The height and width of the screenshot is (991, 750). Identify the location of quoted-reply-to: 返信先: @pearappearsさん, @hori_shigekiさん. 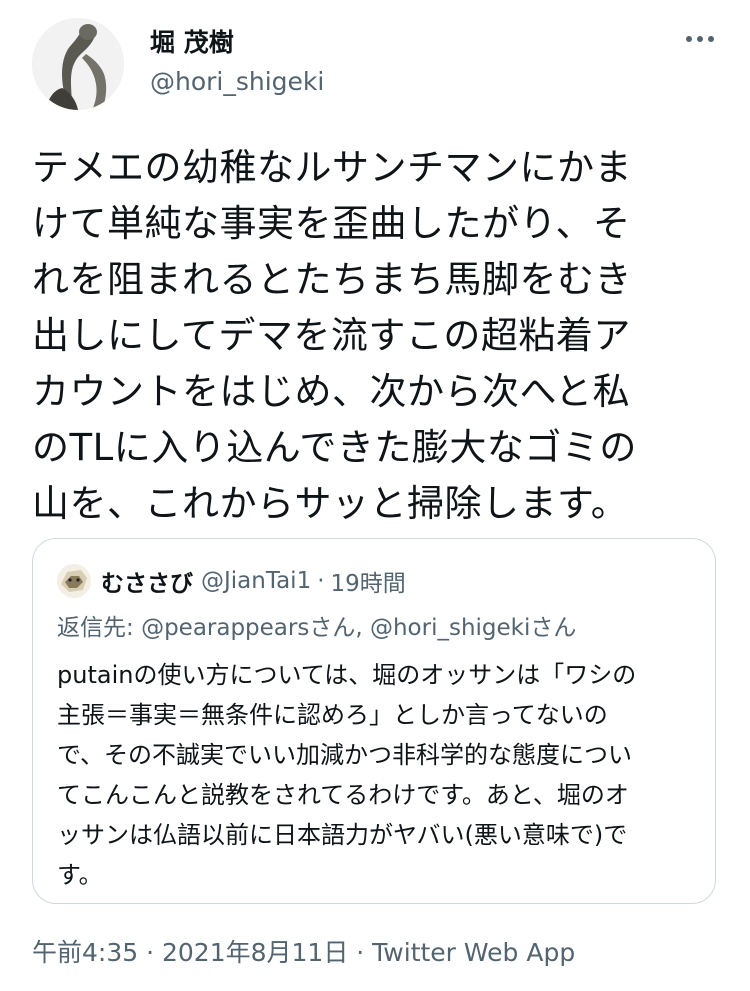
(316, 628).